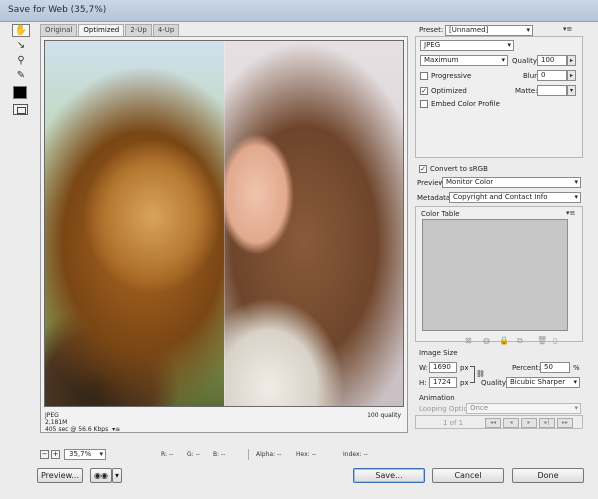 The height and width of the screenshot is (499, 598). I want to click on toolbox: ✋ ↘ ⚲ ✎, so click(23, 74).